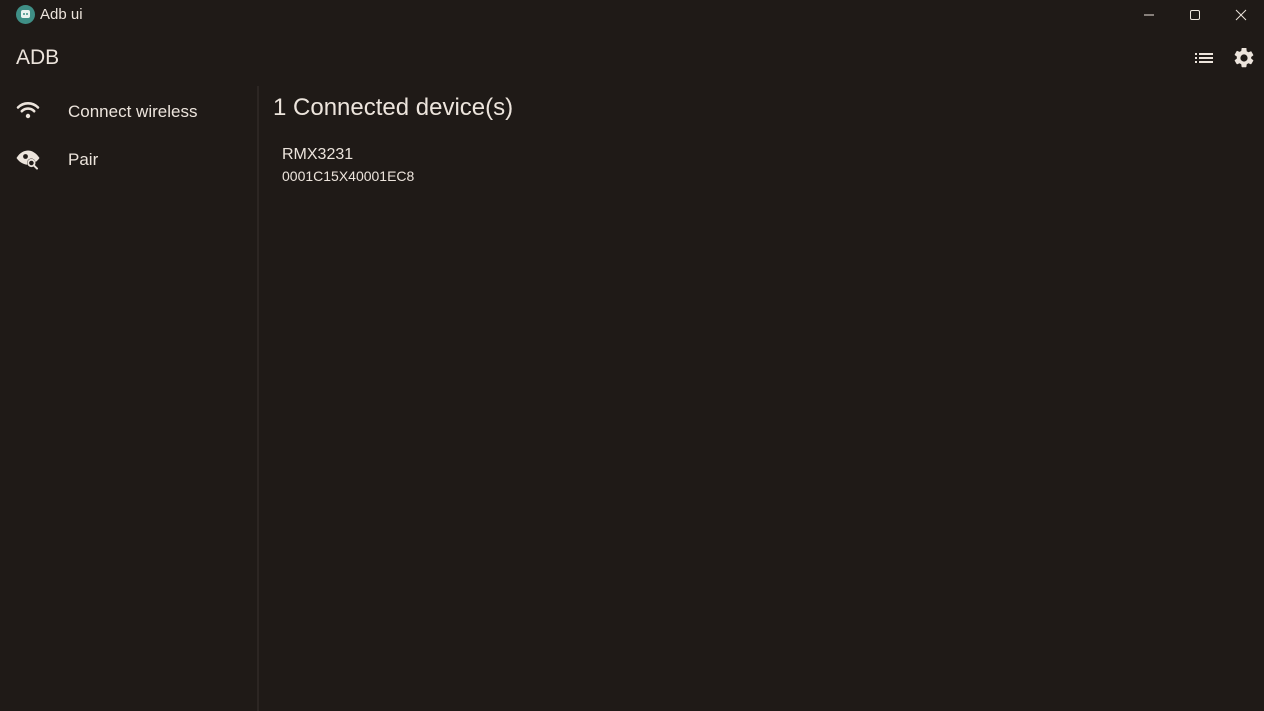  I want to click on minimize-button, so click(1149, 15).